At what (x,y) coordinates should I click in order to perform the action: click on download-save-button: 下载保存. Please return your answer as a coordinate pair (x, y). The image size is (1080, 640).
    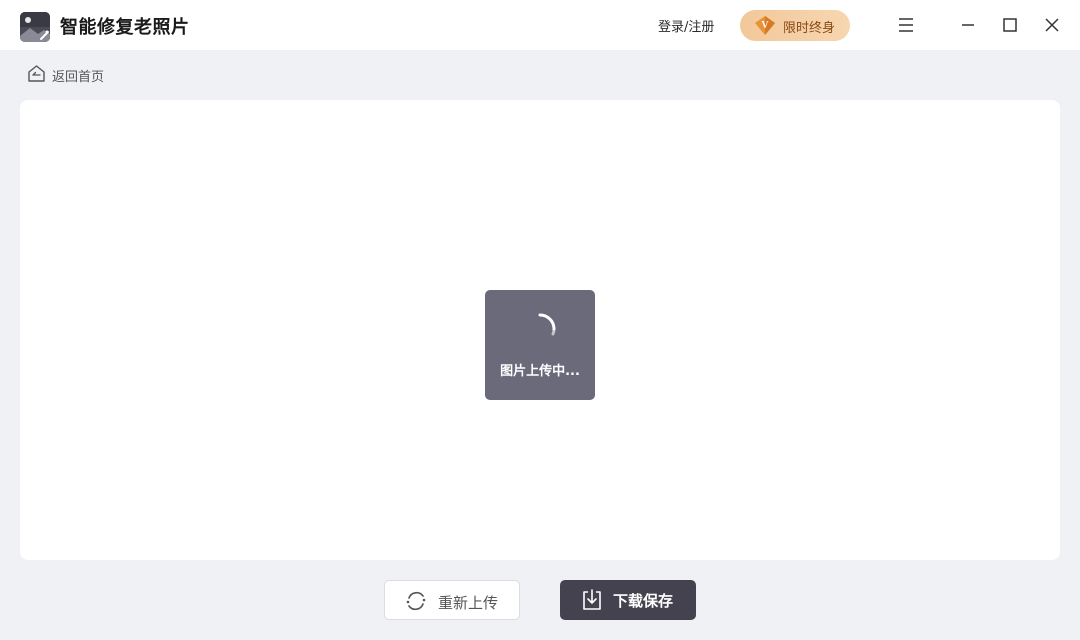
    Looking at the image, I should click on (628, 600).